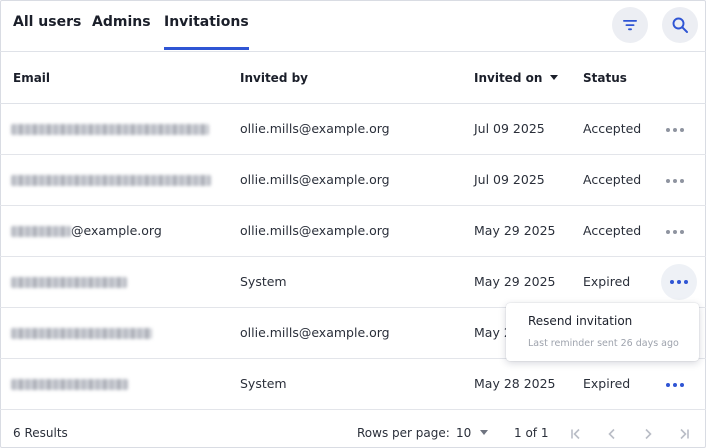 The width and height of the screenshot is (706, 448). What do you see at coordinates (554, 77) in the screenshot?
I see `sort-desc-icon` at bounding box center [554, 77].